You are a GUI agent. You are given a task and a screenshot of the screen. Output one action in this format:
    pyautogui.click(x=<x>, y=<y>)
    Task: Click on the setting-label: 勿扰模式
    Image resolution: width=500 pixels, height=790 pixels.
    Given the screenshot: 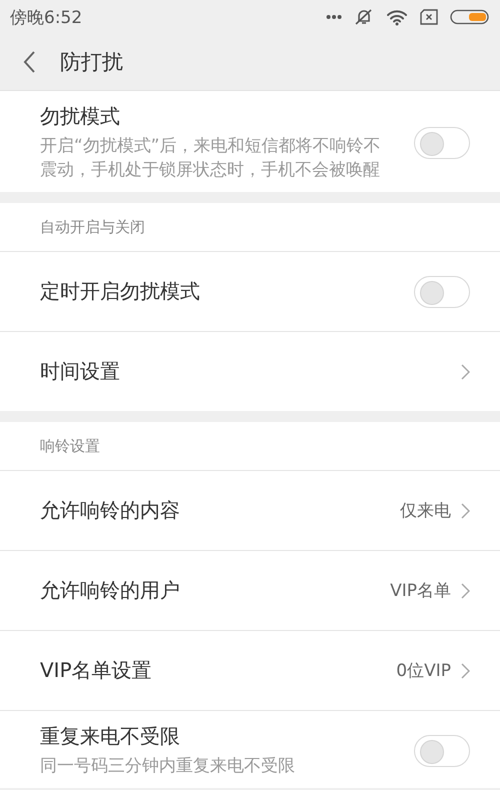 What is the action you would take?
    pyautogui.click(x=80, y=116)
    